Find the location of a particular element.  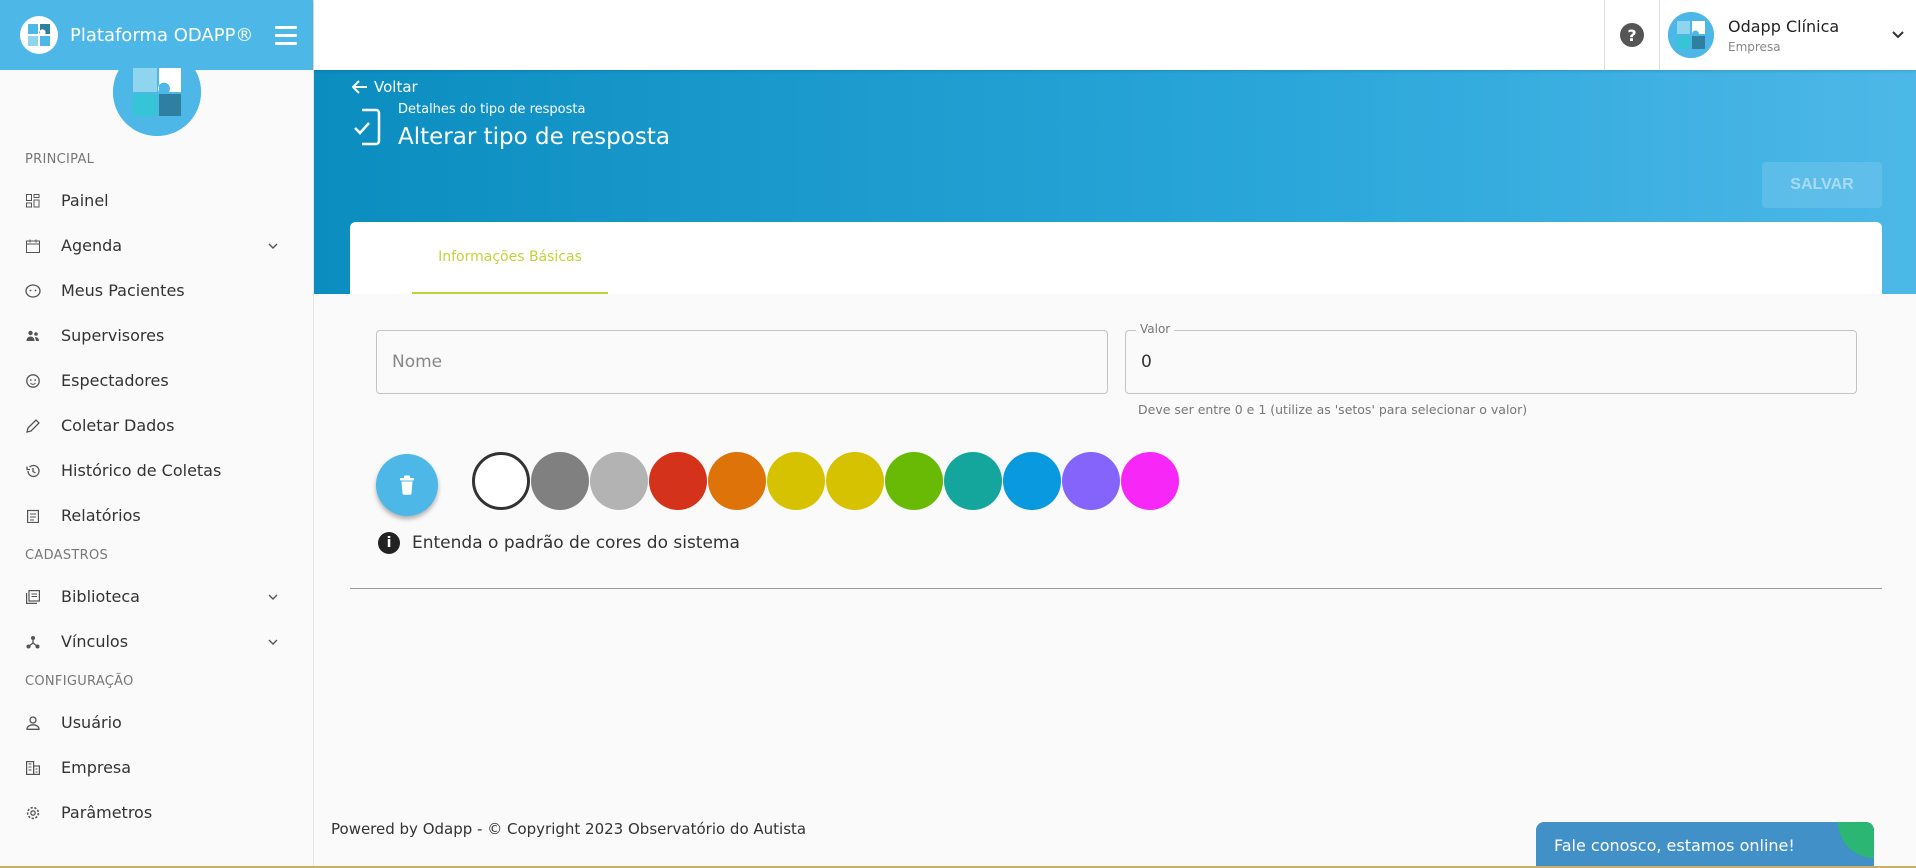

sidebar-item-label: Supervisores is located at coordinates (113, 335).